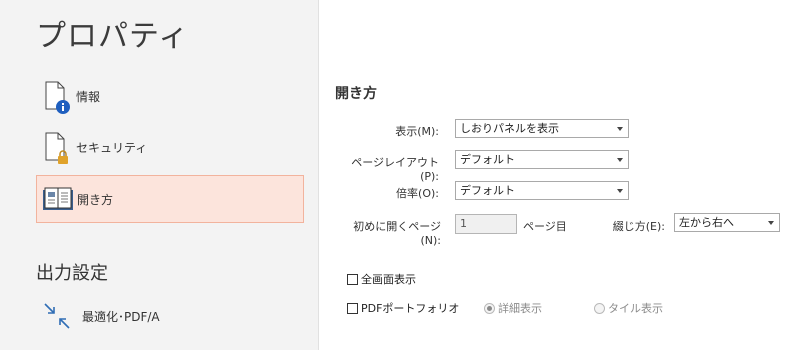  Describe the element at coordinates (486, 224) in the screenshot. I see `initial-page-input: 1` at that location.